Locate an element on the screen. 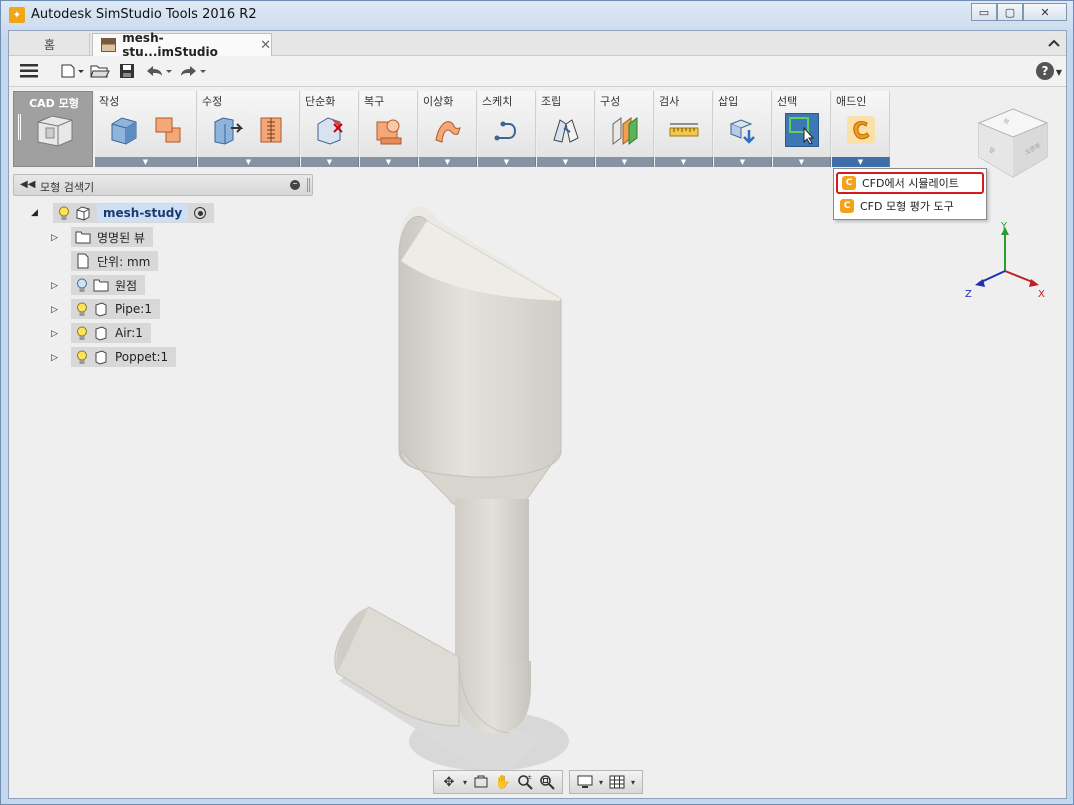 The image size is (1074, 805). assemble-dropdown: ▼ is located at coordinates (566, 162).